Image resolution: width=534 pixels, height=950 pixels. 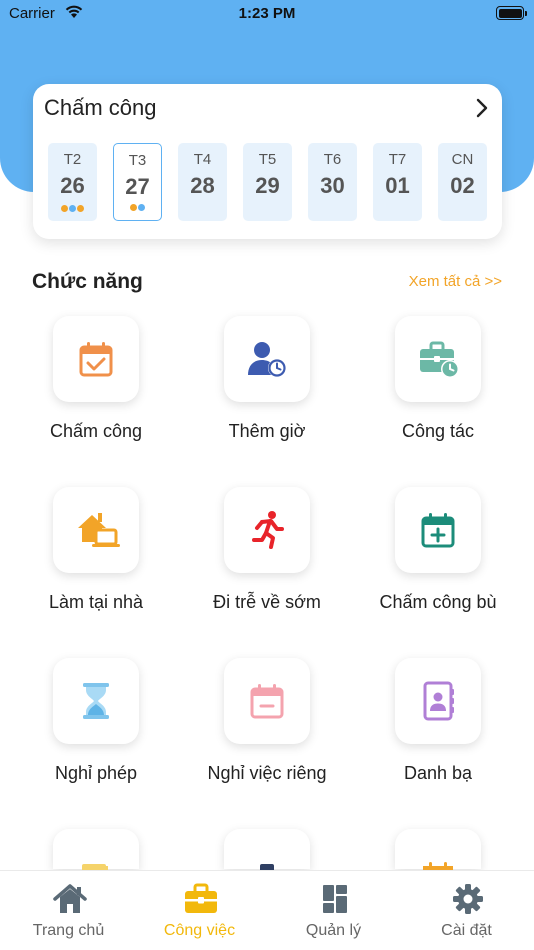 I want to click on dashboard-icon, so click(x=335, y=899).